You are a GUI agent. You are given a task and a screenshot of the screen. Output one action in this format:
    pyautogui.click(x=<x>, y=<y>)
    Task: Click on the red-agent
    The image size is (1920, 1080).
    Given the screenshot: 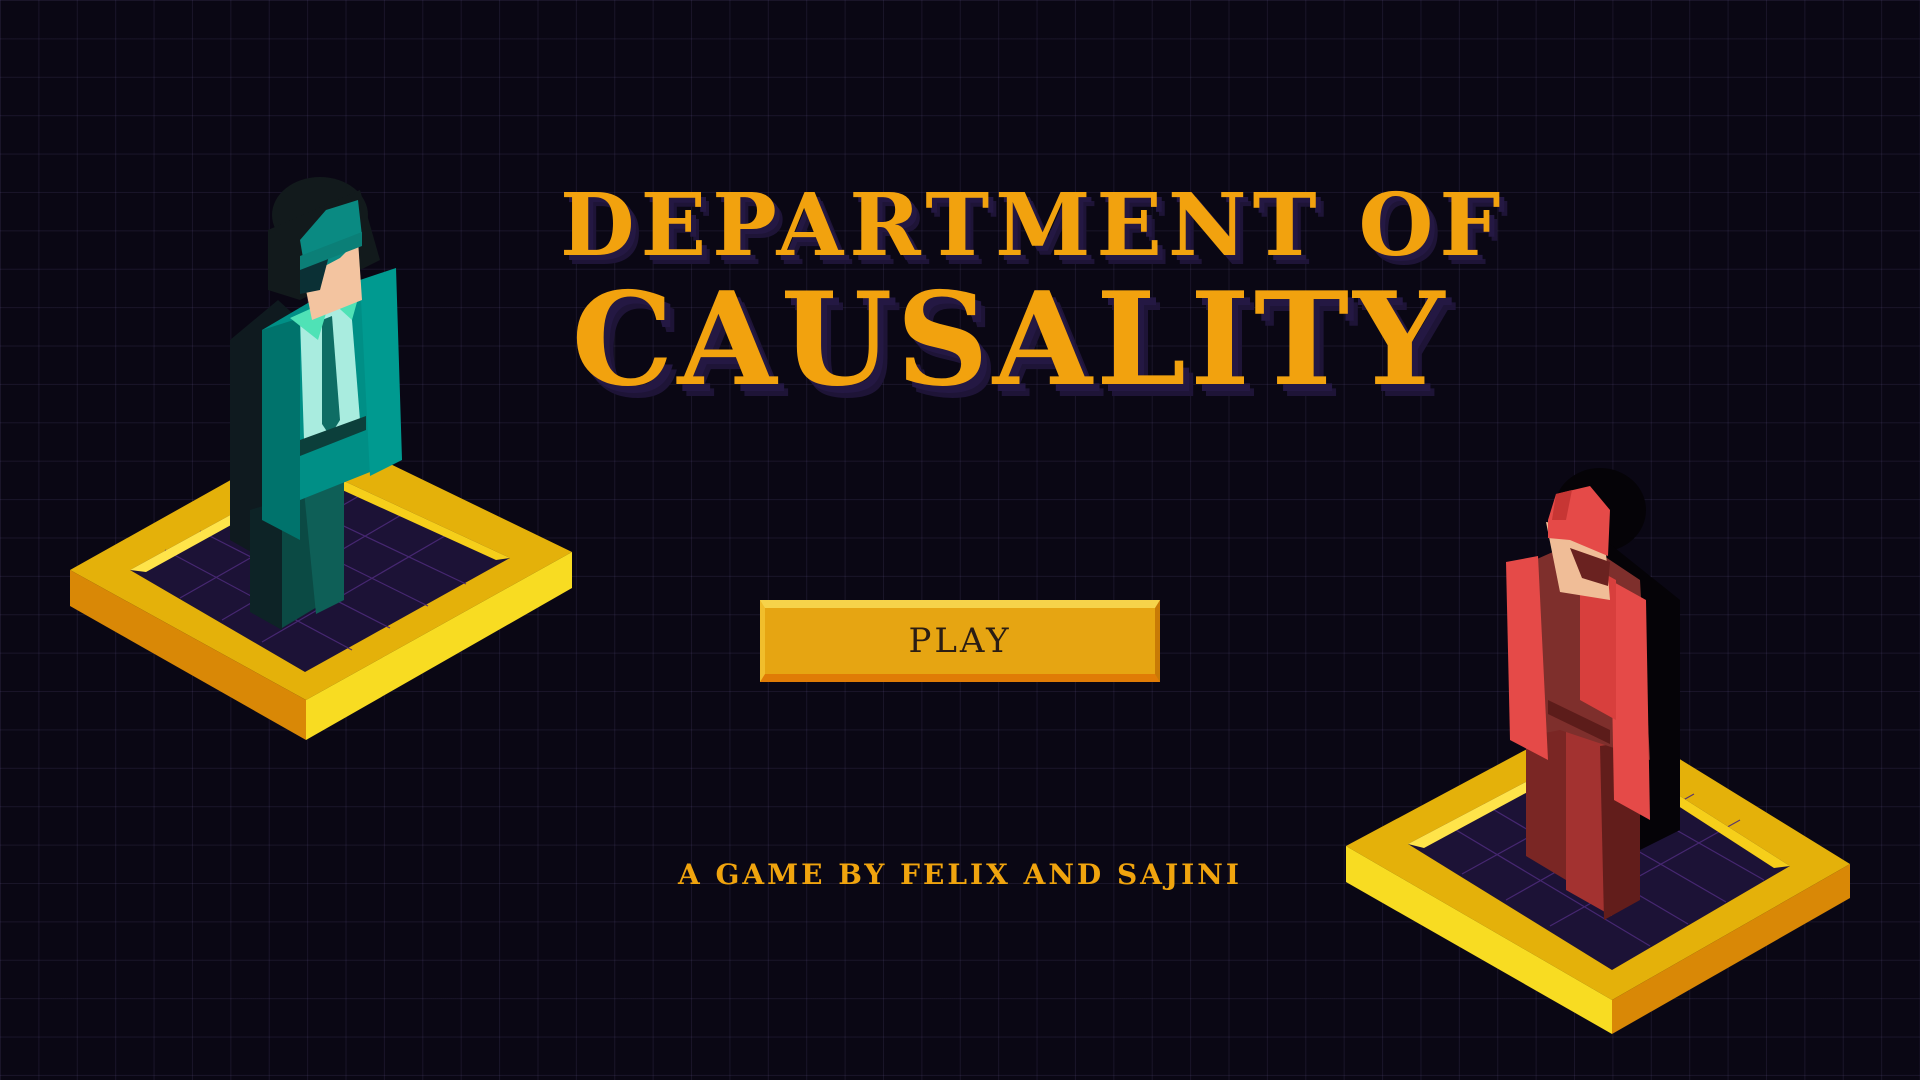 What is the action you would take?
    pyautogui.click(x=1593, y=694)
    